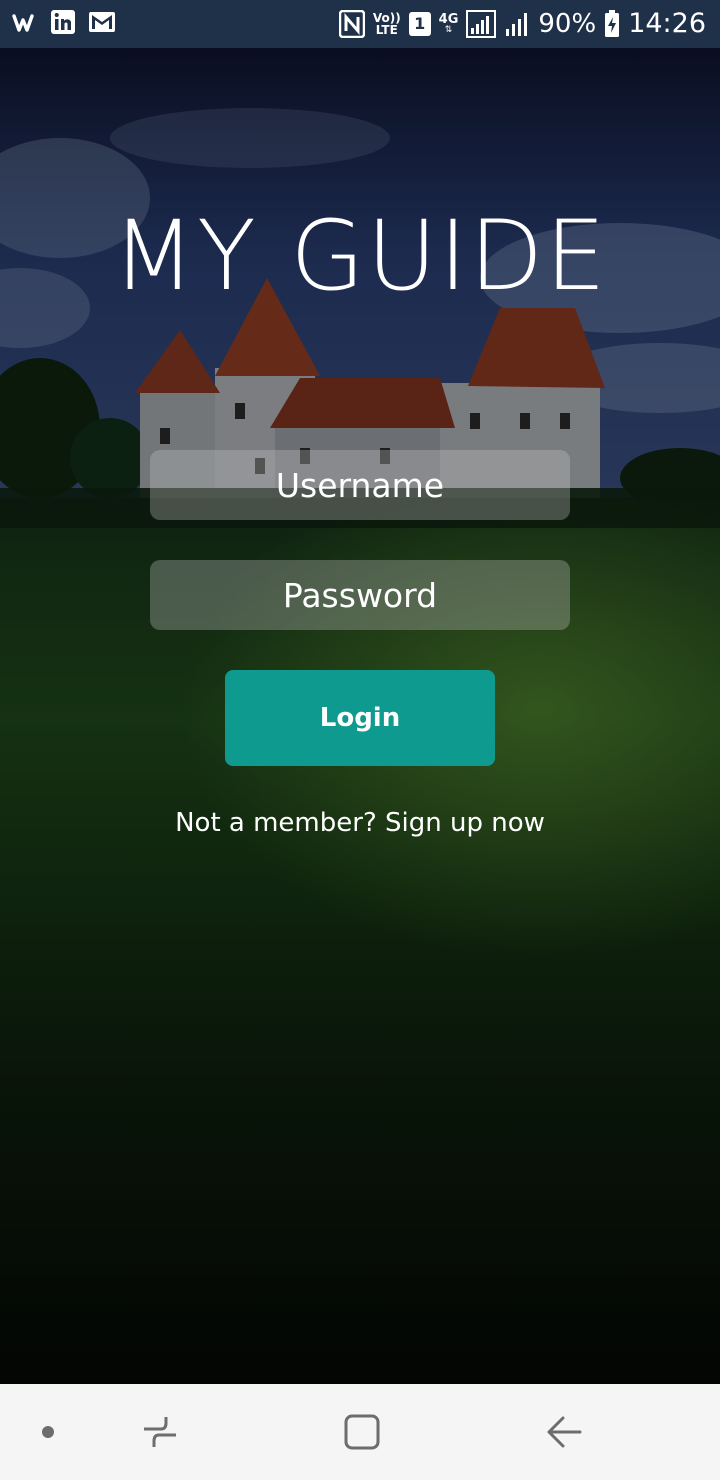 This screenshot has width=720, height=1480. I want to click on signal-2-icon, so click(517, 24).